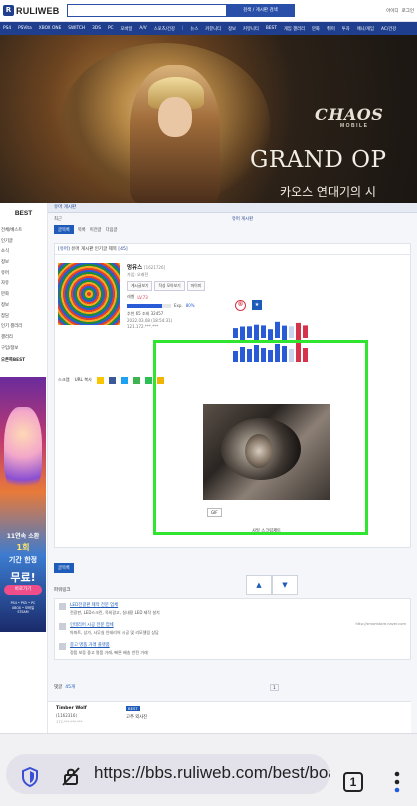 This screenshot has height=806, width=417. I want to click on upvote-button: ▲, so click(259, 585).